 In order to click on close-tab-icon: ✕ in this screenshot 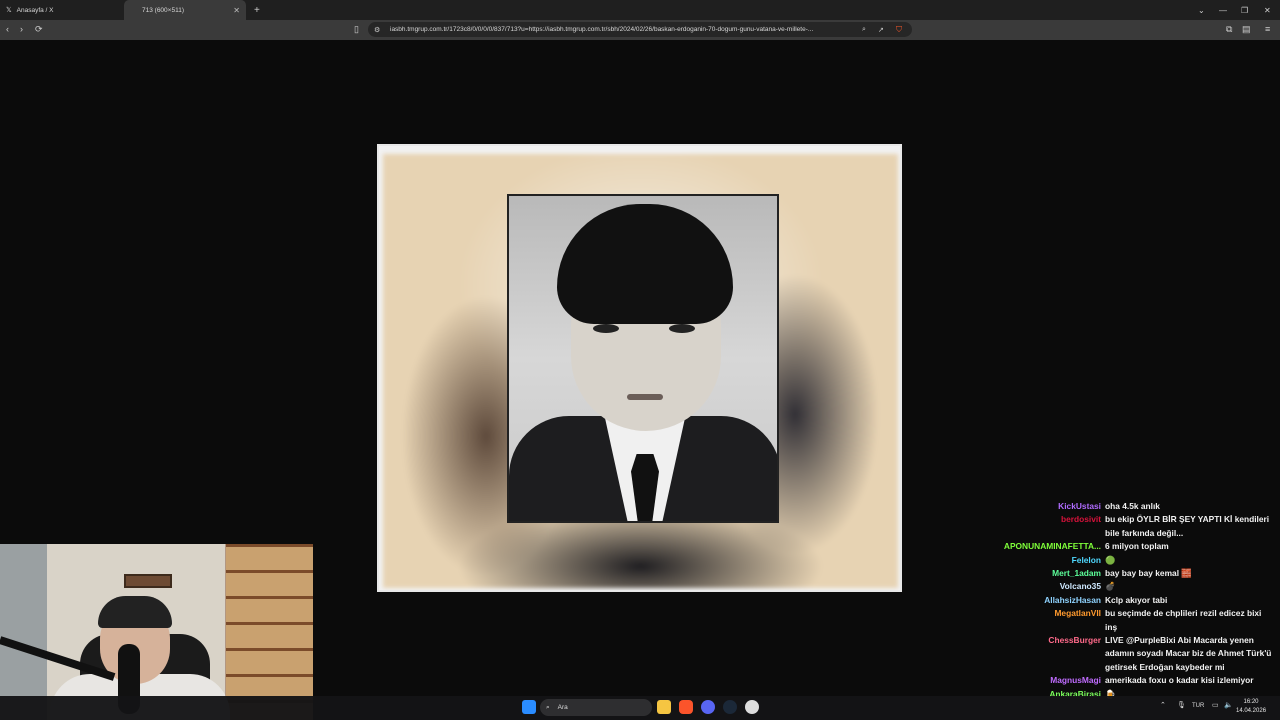, I will do `click(236, 10)`.